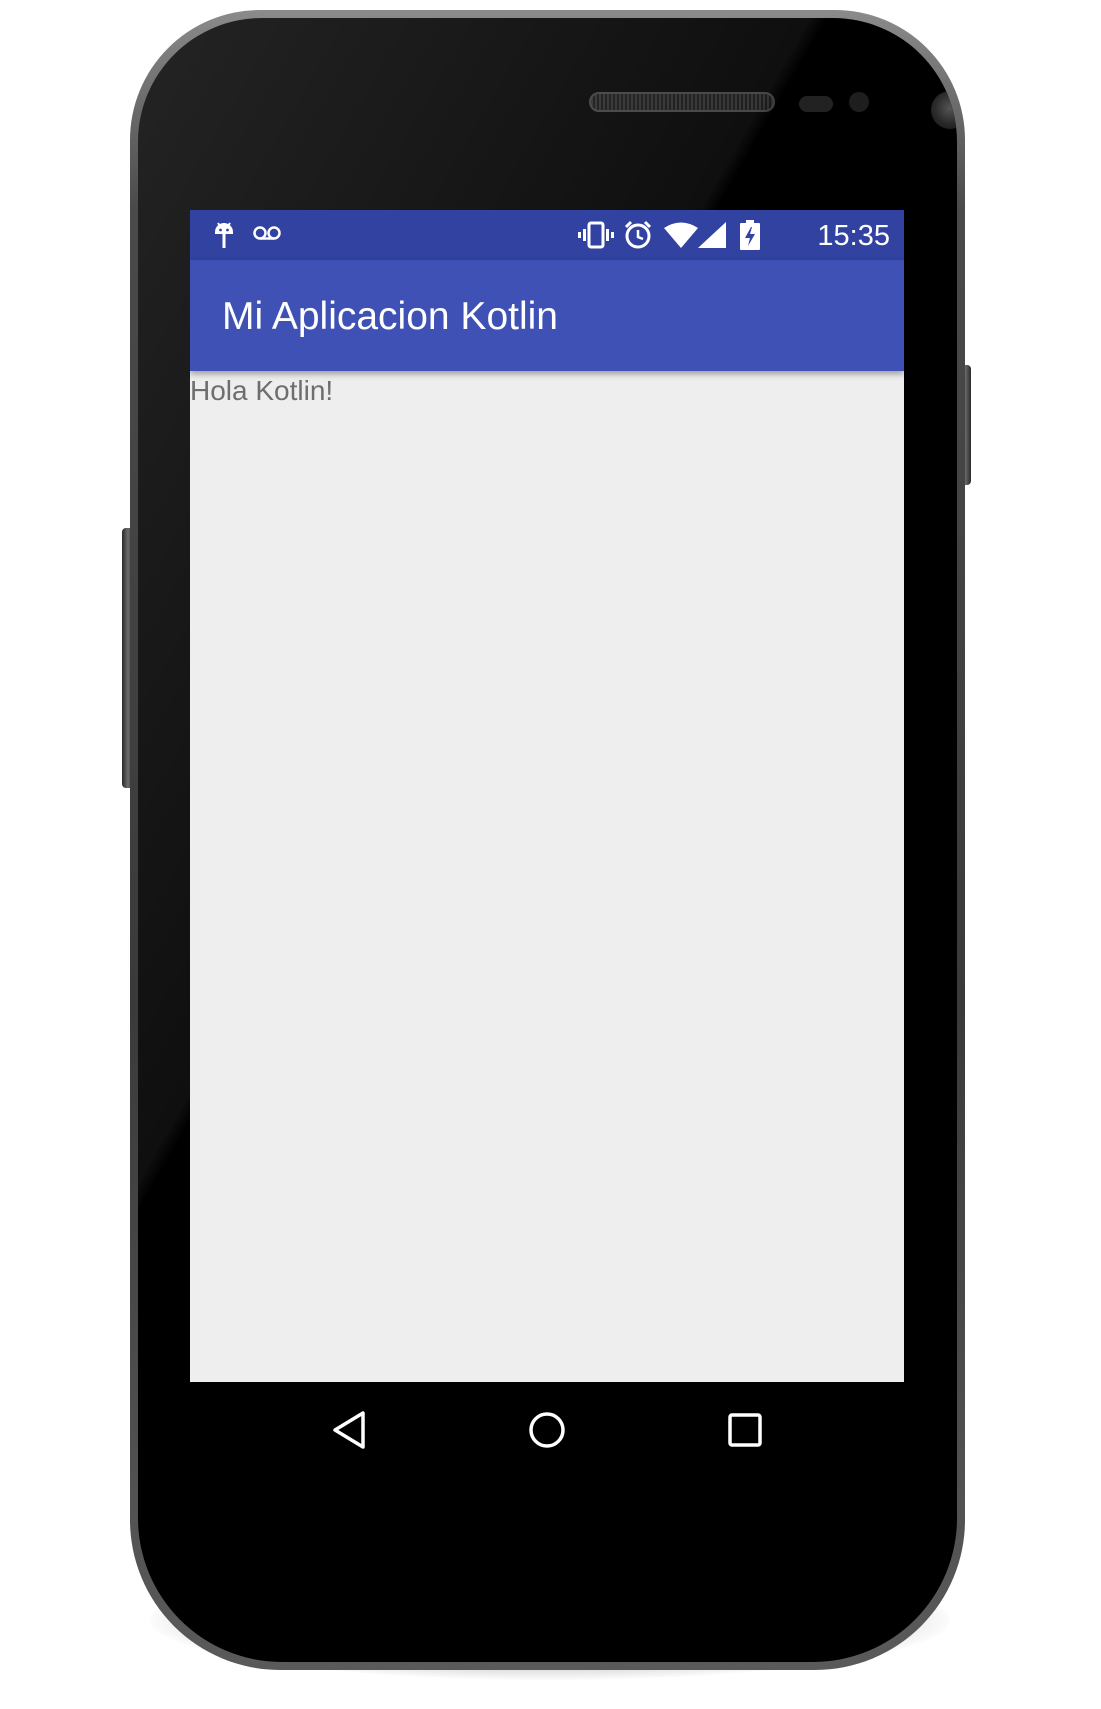 This screenshot has height=1709, width=1101. I want to click on app-bar: Mi Aplicacion Kotlin, so click(547, 315).